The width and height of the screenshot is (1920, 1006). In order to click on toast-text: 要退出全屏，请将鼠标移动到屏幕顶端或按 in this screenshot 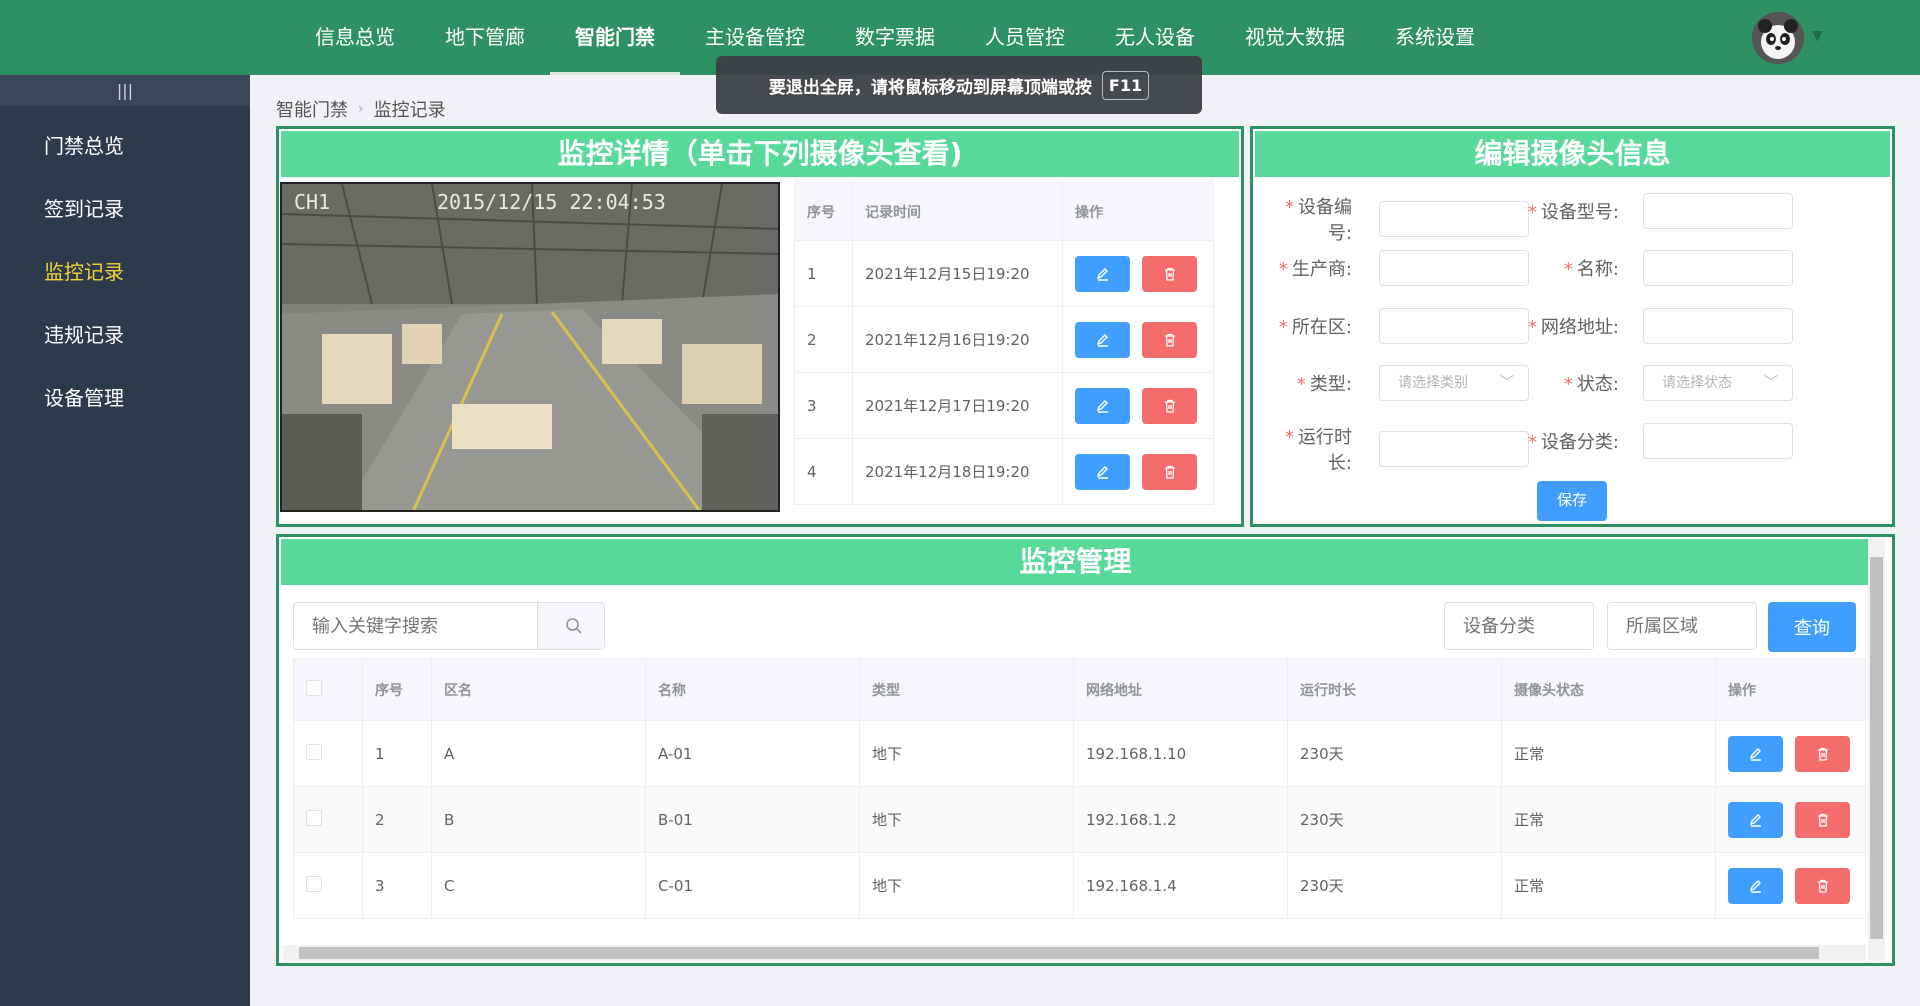, I will do `click(930, 87)`.